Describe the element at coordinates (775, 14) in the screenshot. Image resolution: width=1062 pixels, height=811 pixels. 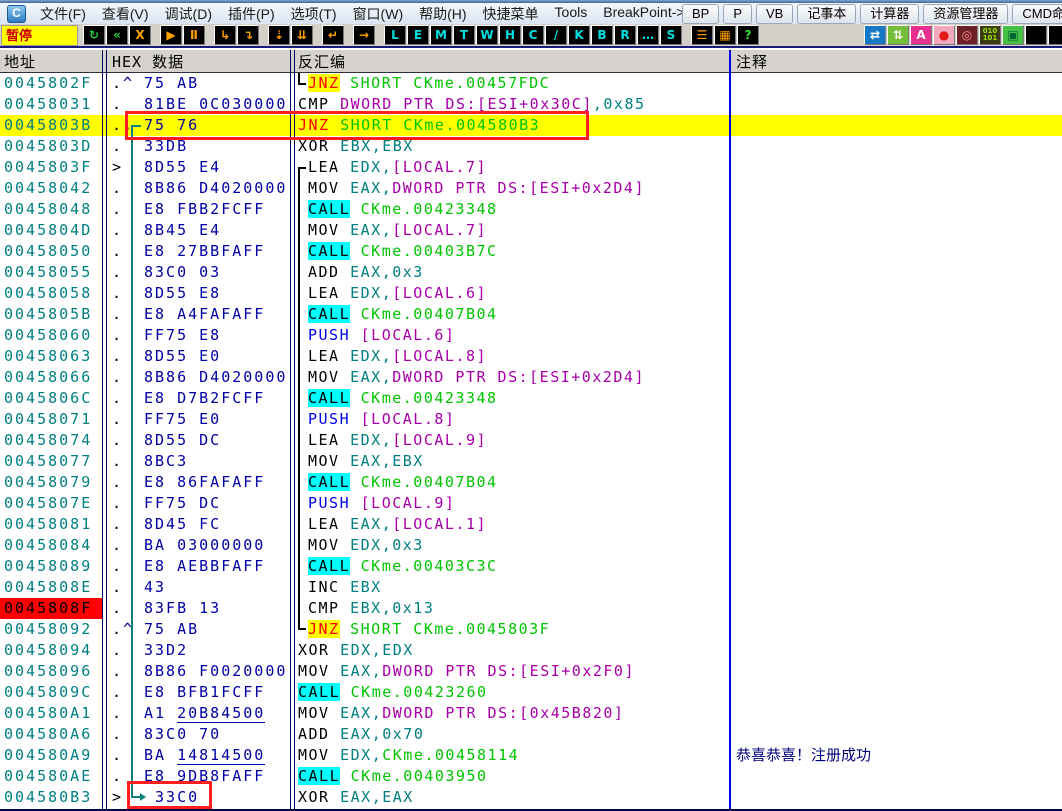
I see `quick-button-2: VB` at that location.